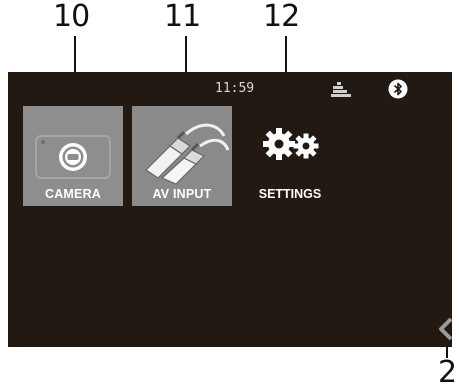 The width and height of the screenshot is (459, 390). I want to click on av-input-button: AV INPUT, so click(182, 156).